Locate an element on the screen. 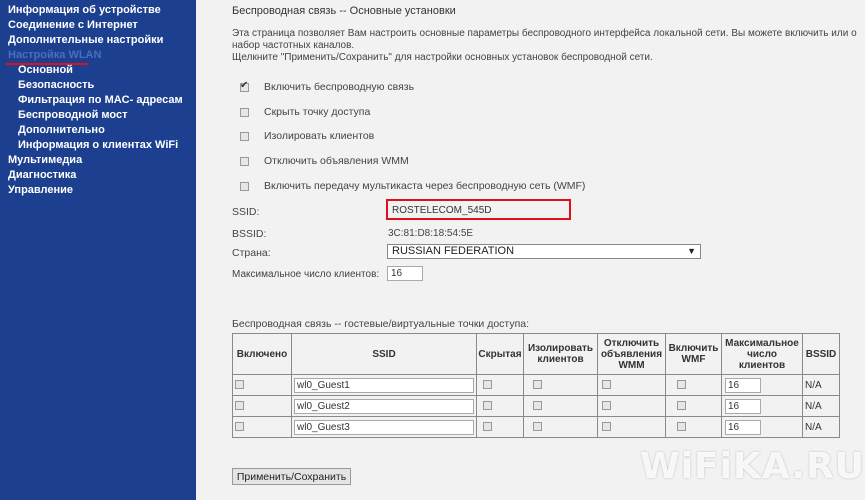  table-row: wl0_Guest3 16 N/A is located at coordinates (536, 427).